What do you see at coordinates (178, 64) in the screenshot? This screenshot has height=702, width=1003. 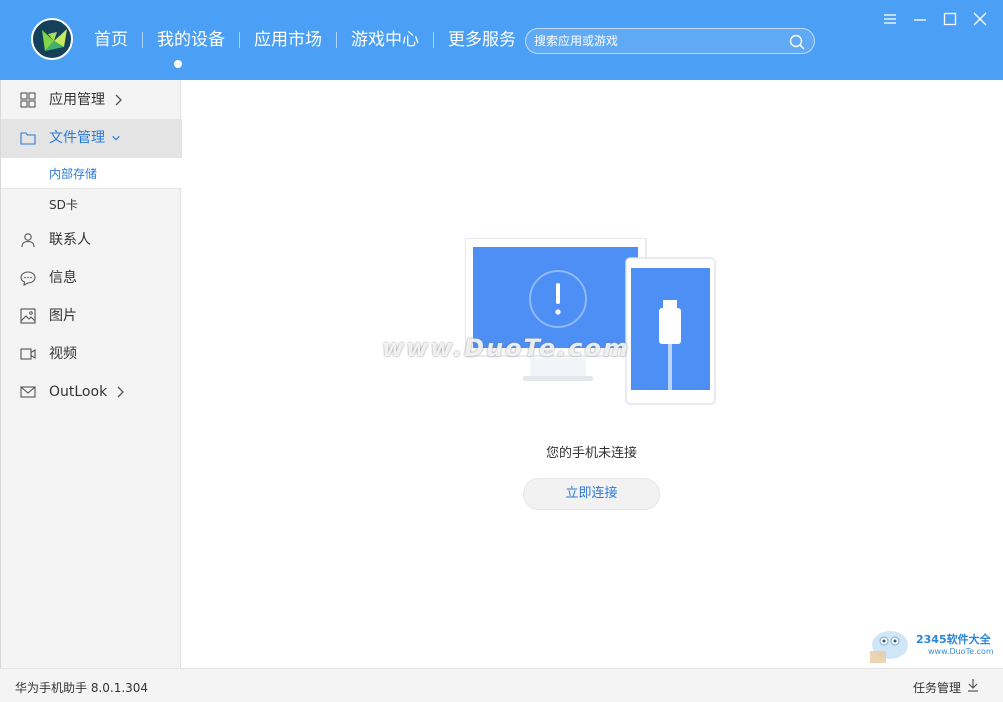 I see `active-nav-indicator` at bounding box center [178, 64].